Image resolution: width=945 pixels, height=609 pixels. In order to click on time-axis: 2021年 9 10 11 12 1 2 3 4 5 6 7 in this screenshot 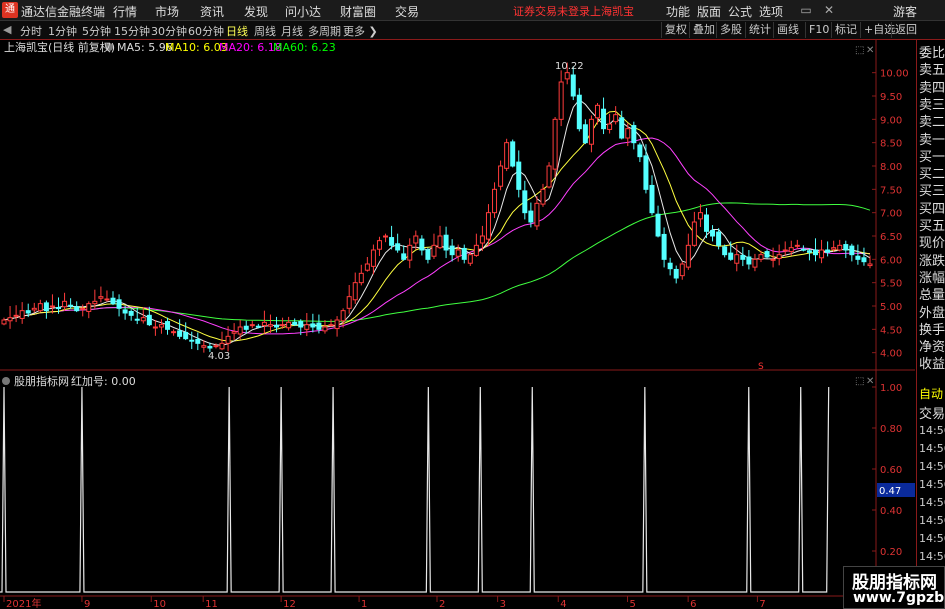, I will do `click(384, 602)`.